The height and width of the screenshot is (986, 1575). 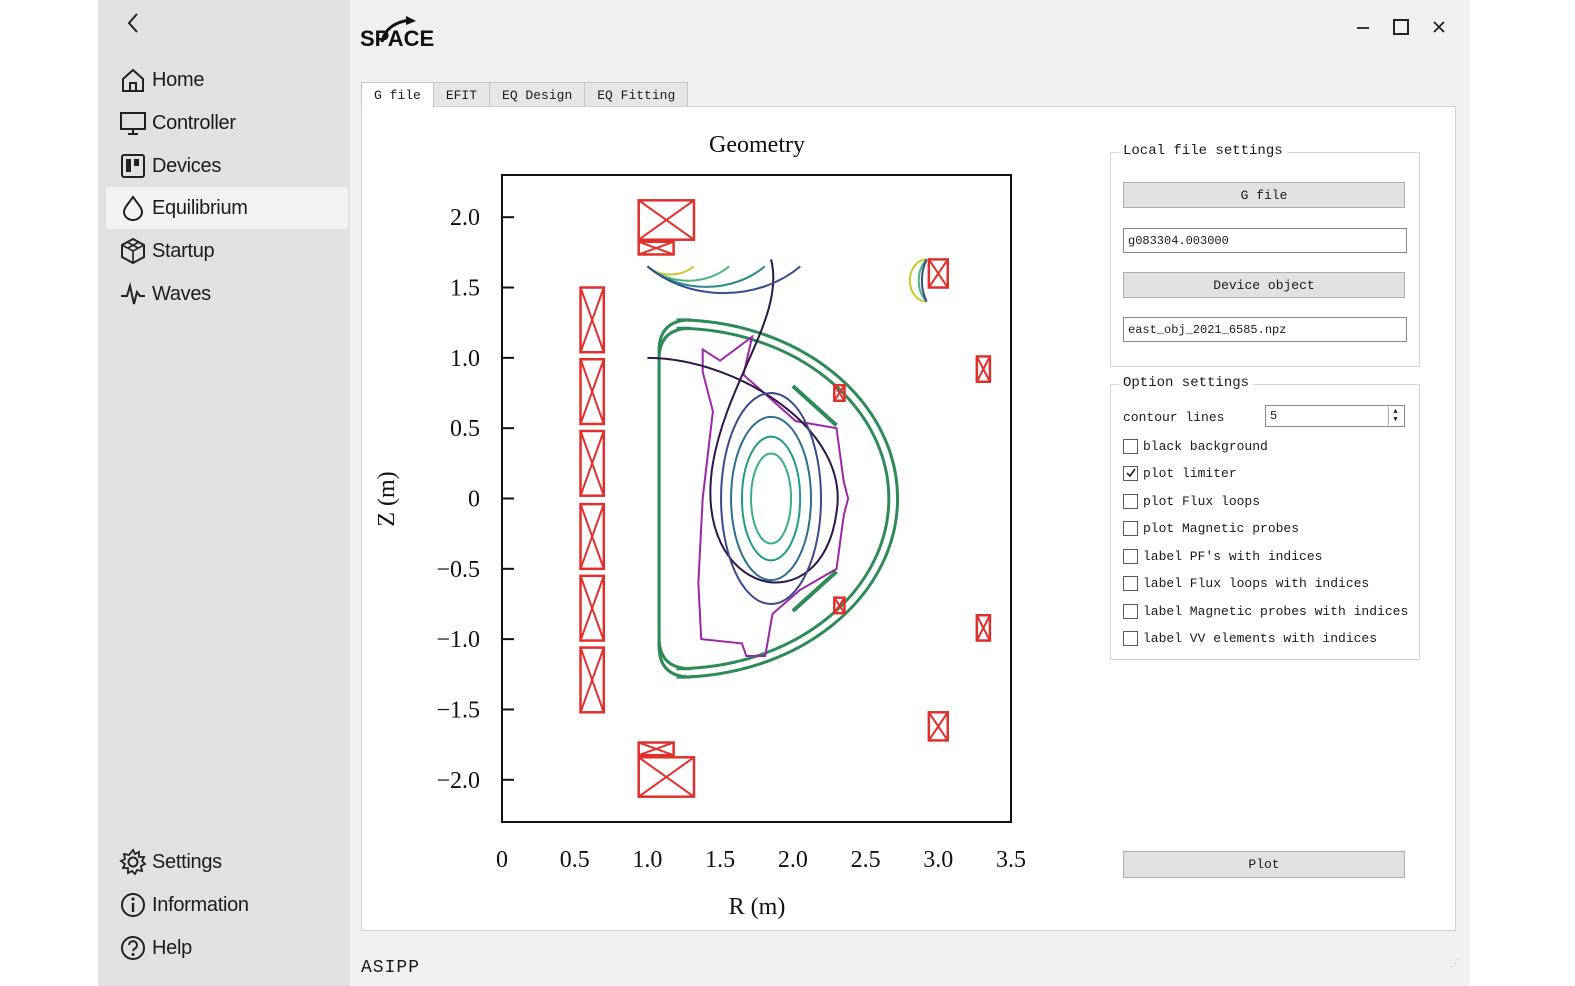 I want to click on option-black-background: black background, so click(x=1195, y=446).